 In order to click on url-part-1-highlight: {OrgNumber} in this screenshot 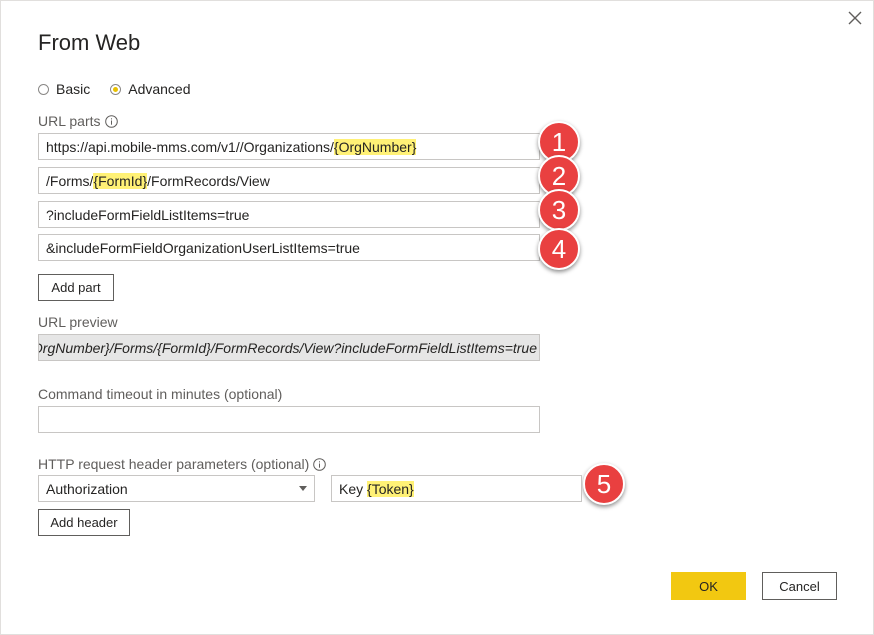, I will do `click(375, 146)`.